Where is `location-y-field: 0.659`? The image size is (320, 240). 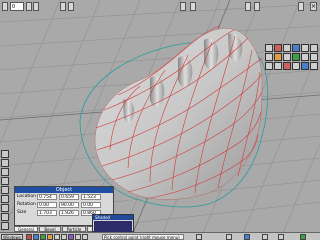 location-y-field: 0.659 is located at coordinates (69, 197).